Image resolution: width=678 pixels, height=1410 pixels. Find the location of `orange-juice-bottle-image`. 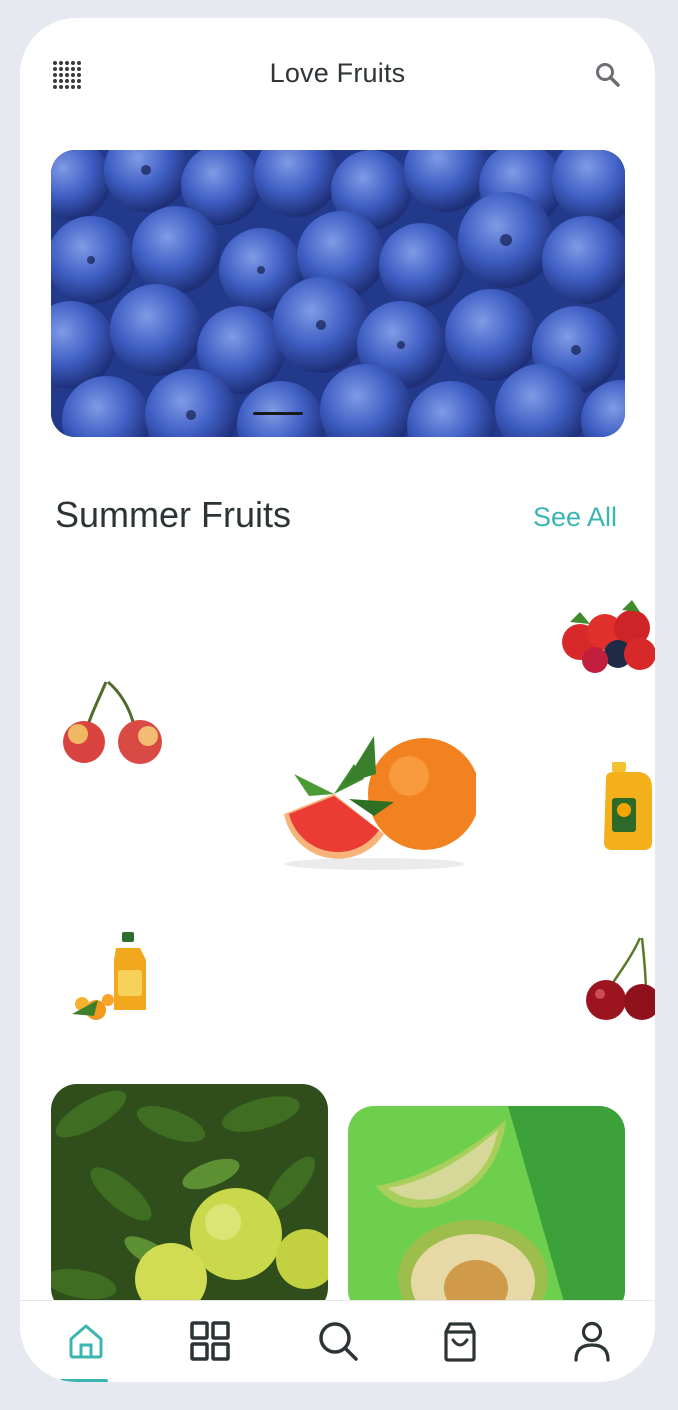

orange-juice-bottle-image is located at coordinates (627, 806).